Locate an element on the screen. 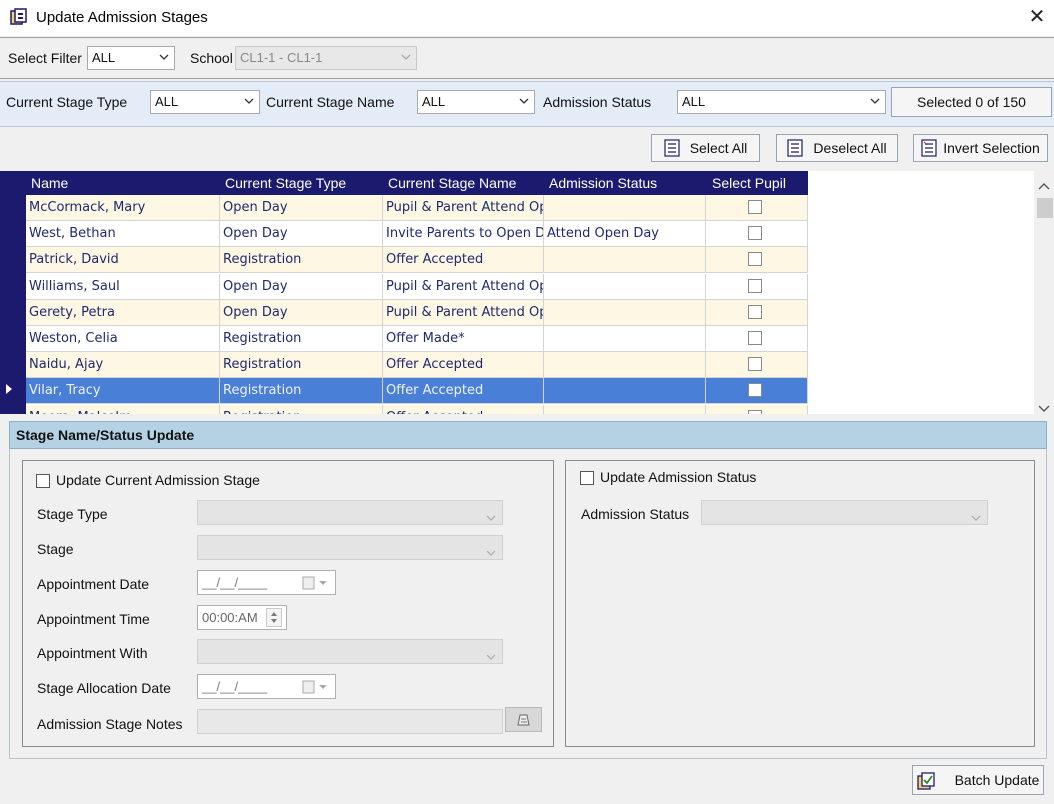 The width and height of the screenshot is (1054, 804). cell-stage-name: Invite Parents to Open D is located at coordinates (463, 234).